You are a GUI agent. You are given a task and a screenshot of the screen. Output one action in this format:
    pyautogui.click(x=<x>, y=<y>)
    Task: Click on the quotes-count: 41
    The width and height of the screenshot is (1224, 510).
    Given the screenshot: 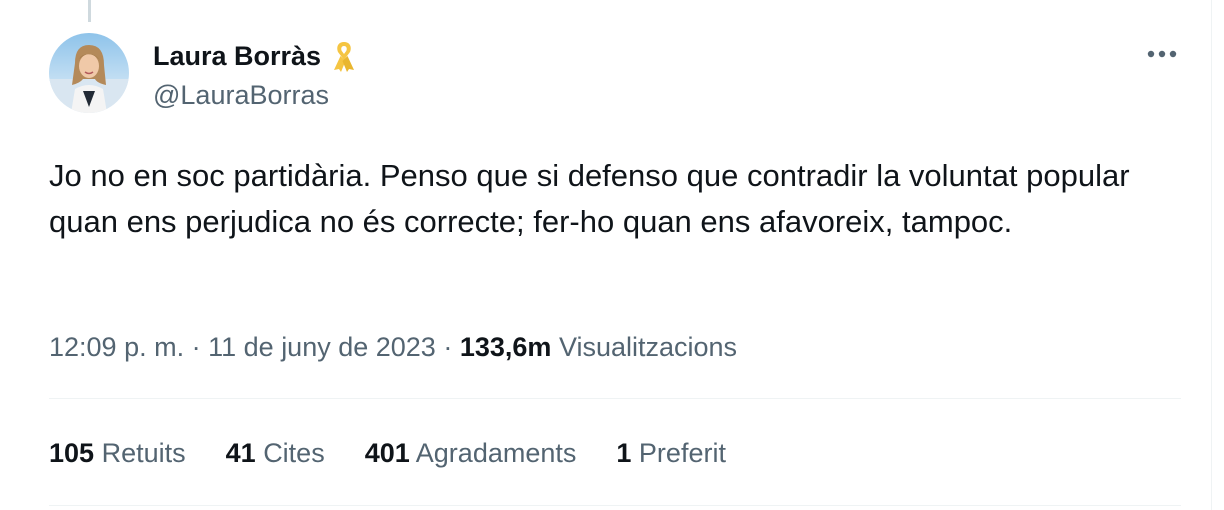 What is the action you would take?
    pyautogui.click(x=240, y=453)
    